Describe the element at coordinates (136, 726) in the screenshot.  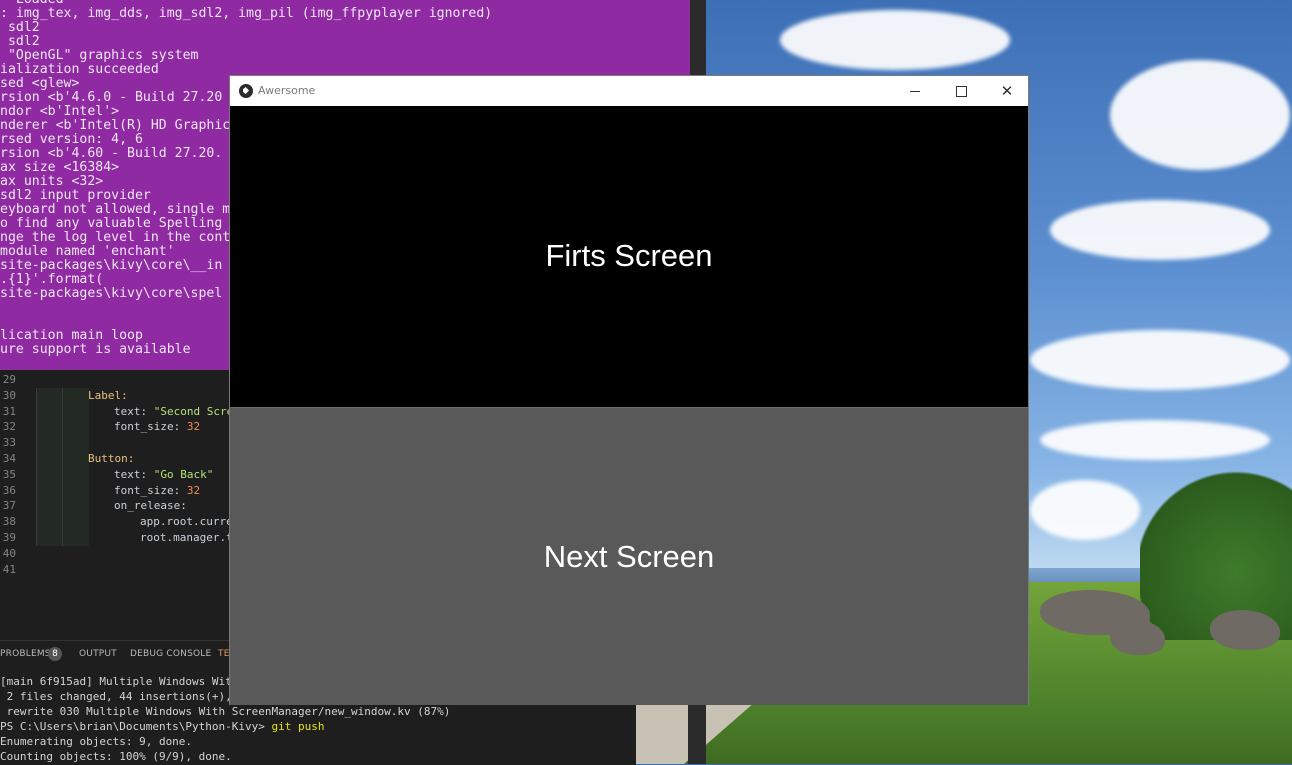
I see `terminal-prompt: PS C:\Users\brian\Documents\Python-Kivy>` at that location.